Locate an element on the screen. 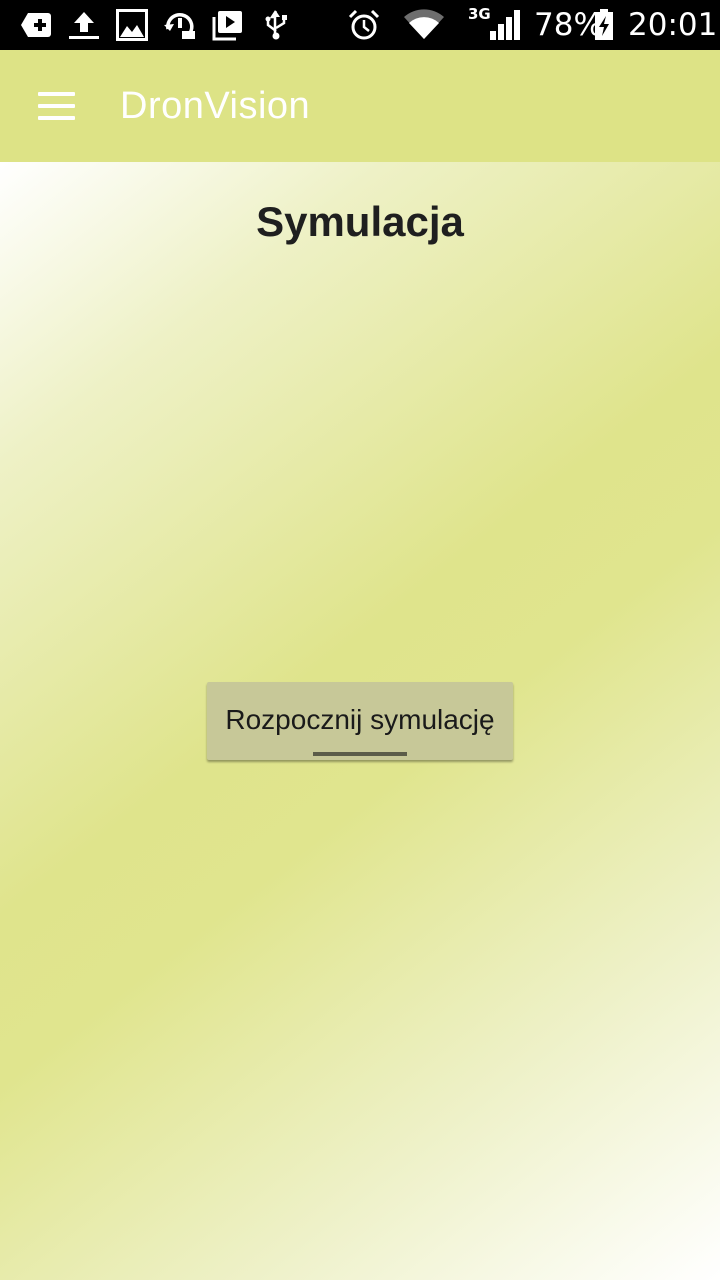  wifi-icon is located at coordinates (424, 24).